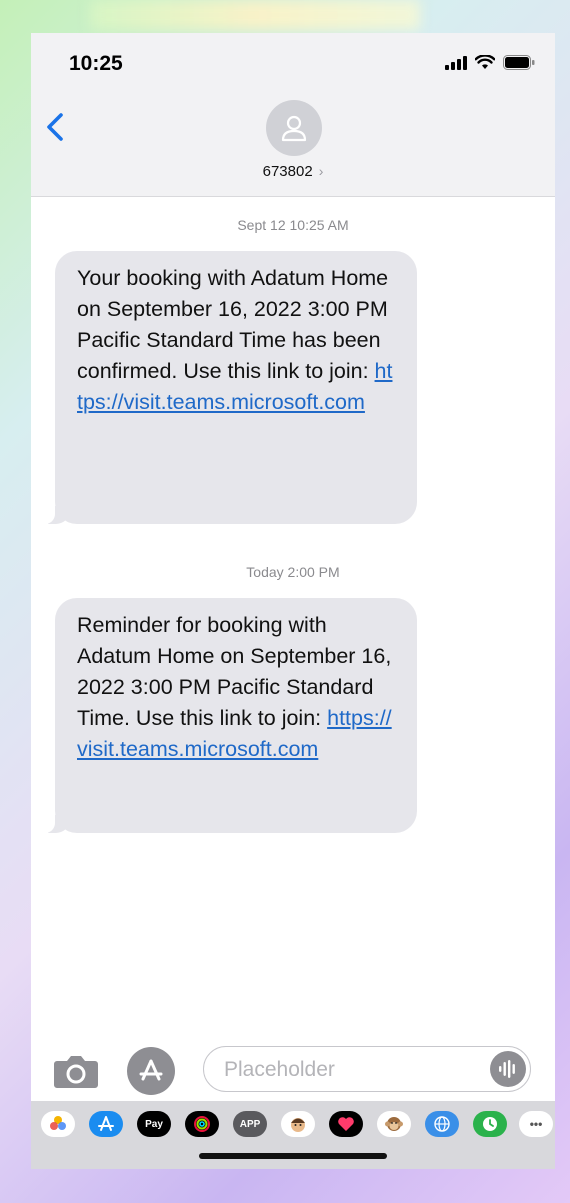 This screenshot has width=570, height=1203. I want to click on battery-icon, so click(519, 62).